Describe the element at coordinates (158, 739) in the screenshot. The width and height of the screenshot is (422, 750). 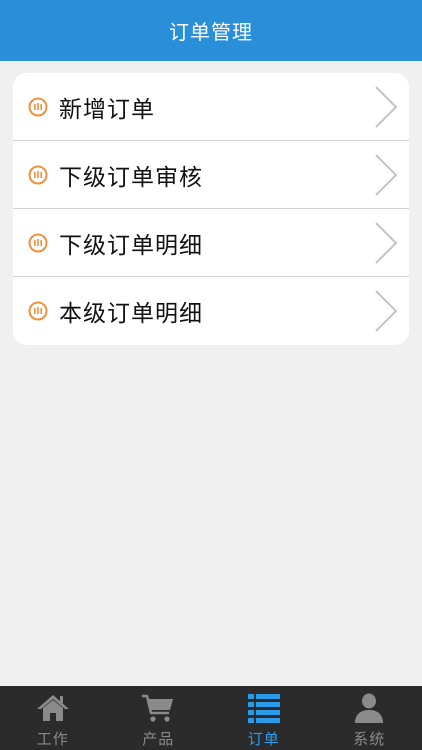
I see `tab-label: 产品` at that location.